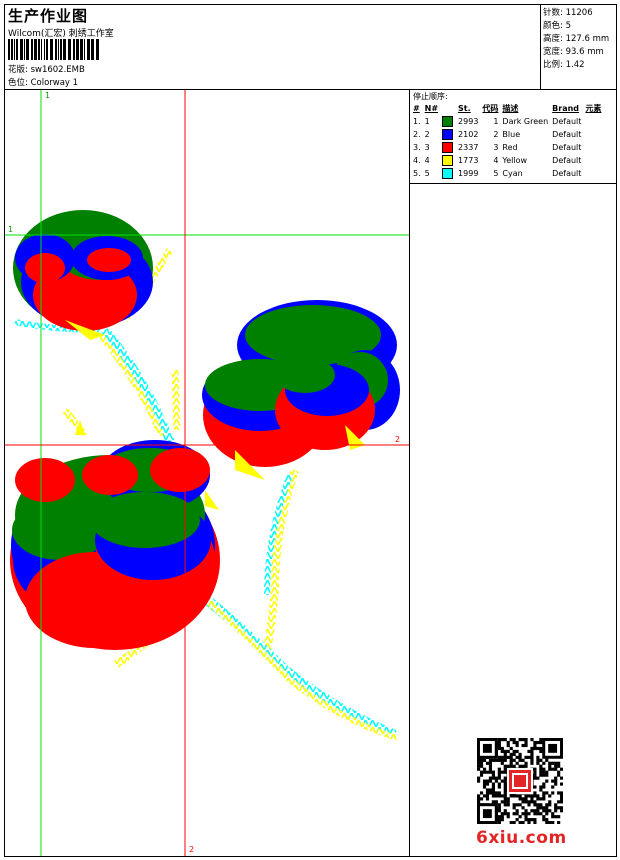  I want to click on design-ratio: 比例: 1.42, so click(564, 65).